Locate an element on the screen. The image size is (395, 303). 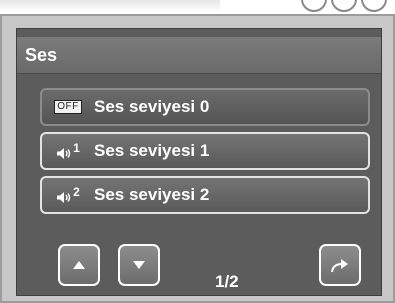
top-decoration is located at coordinates (344, 6).